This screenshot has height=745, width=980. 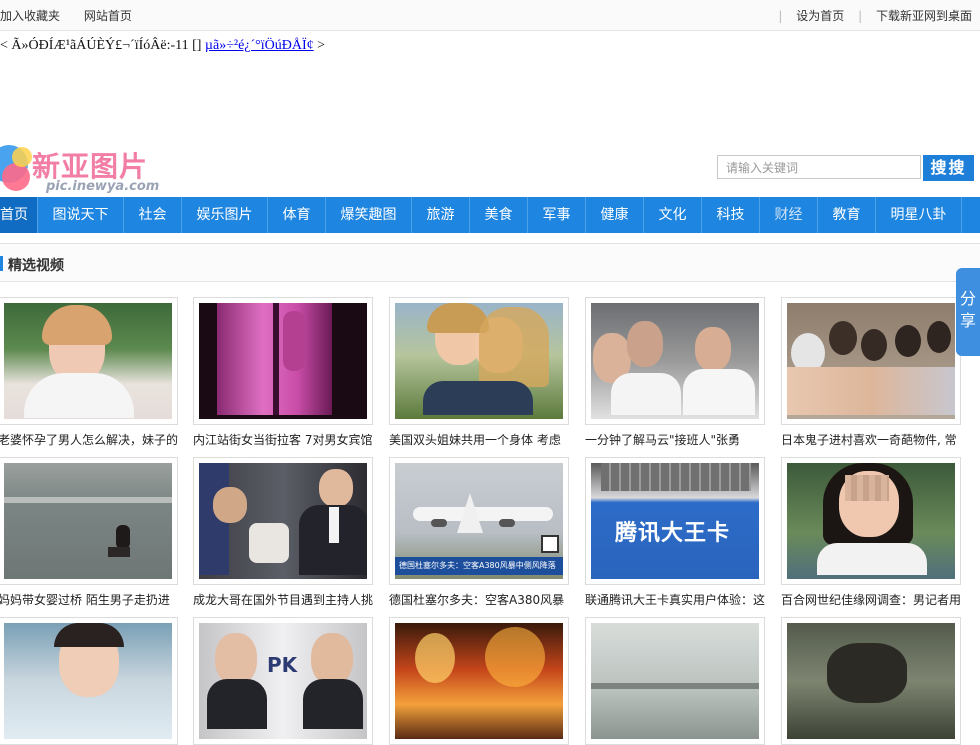 I want to click on search-input: 请输入关键词, so click(x=819, y=167).